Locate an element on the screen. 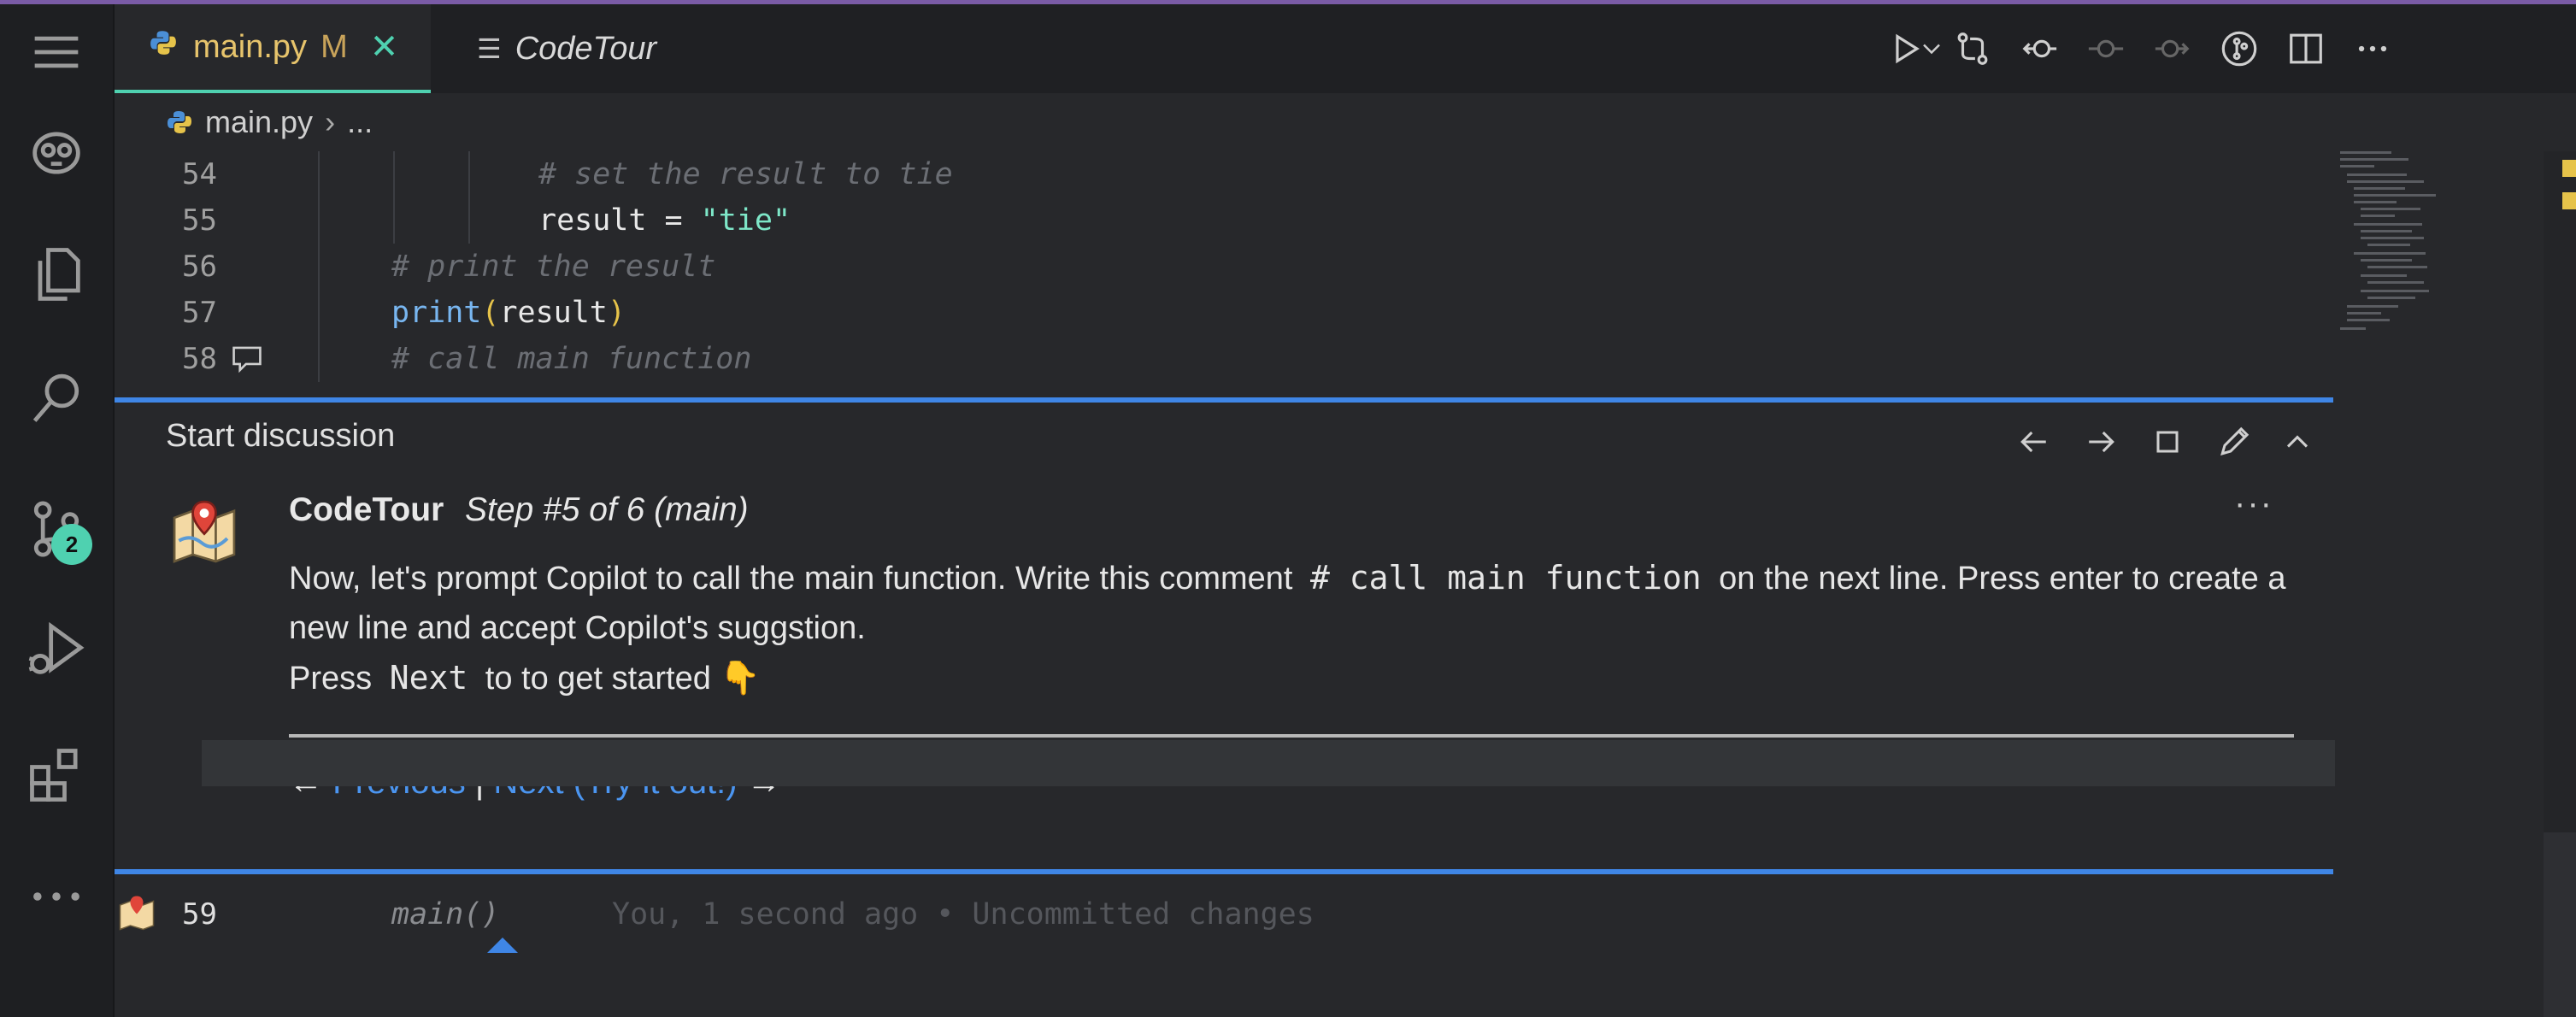 The image size is (2576, 1017). comment-press-line: Press Next to to get started 👇 is located at coordinates (525, 678).